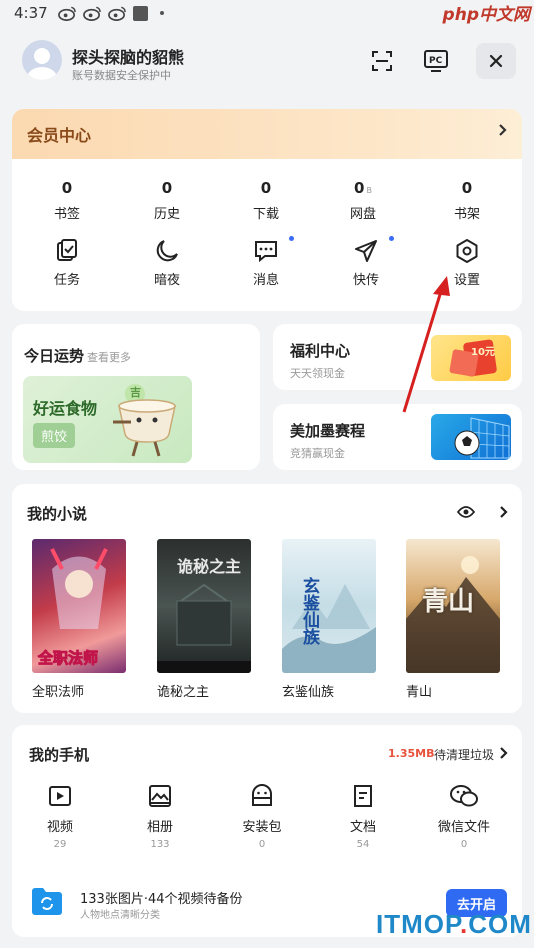 The width and height of the screenshot is (534, 948). I want to click on welfare-badge: 10元, so click(483, 352).